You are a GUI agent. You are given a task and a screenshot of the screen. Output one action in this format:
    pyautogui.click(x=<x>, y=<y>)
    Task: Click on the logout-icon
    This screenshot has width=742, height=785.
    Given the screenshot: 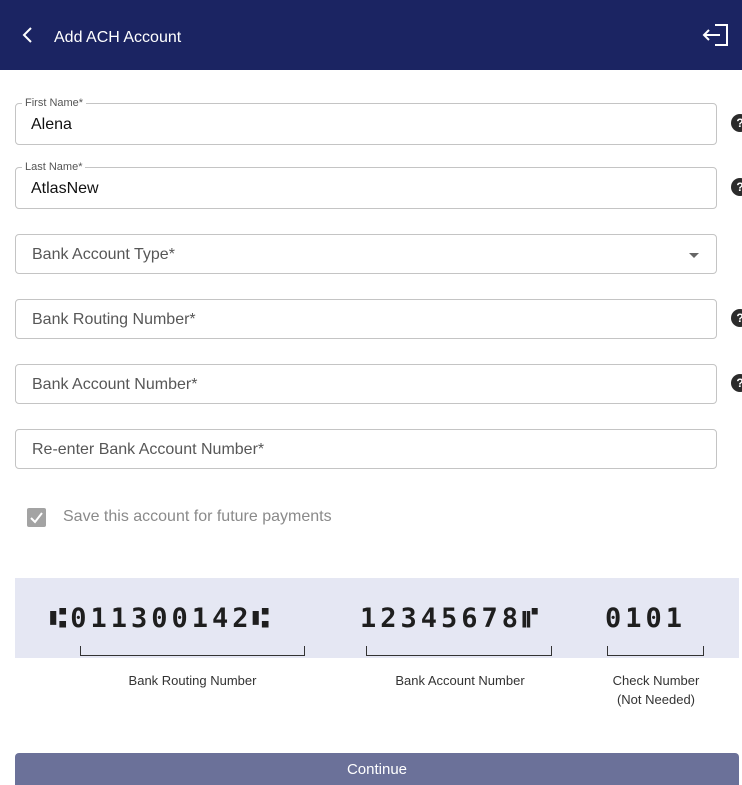 What is the action you would take?
    pyautogui.click(x=716, y=35)
    